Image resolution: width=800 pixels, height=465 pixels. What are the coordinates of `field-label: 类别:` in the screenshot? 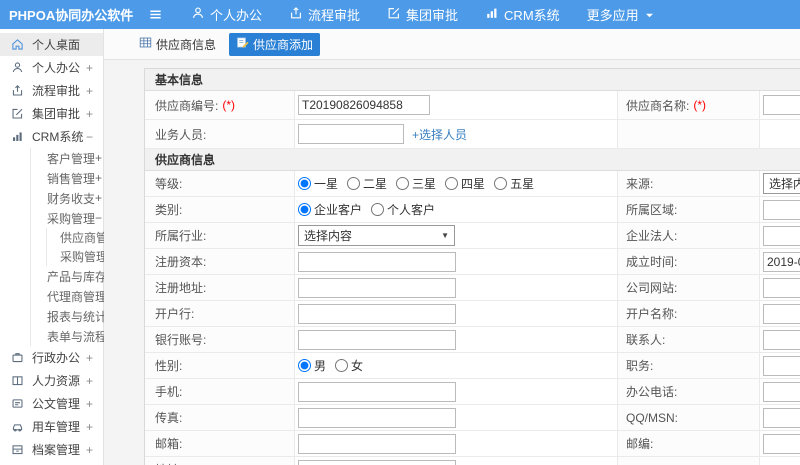 It's located at (220, 209).